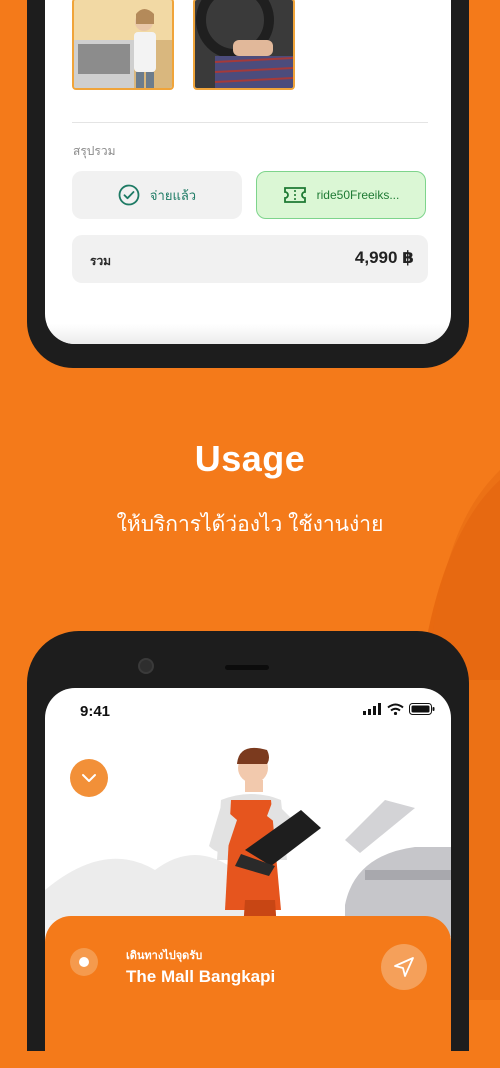  What do you see at coordinates (250, 122) in the screenshot?
I see `section-divider` at bounding box center [250, 122].